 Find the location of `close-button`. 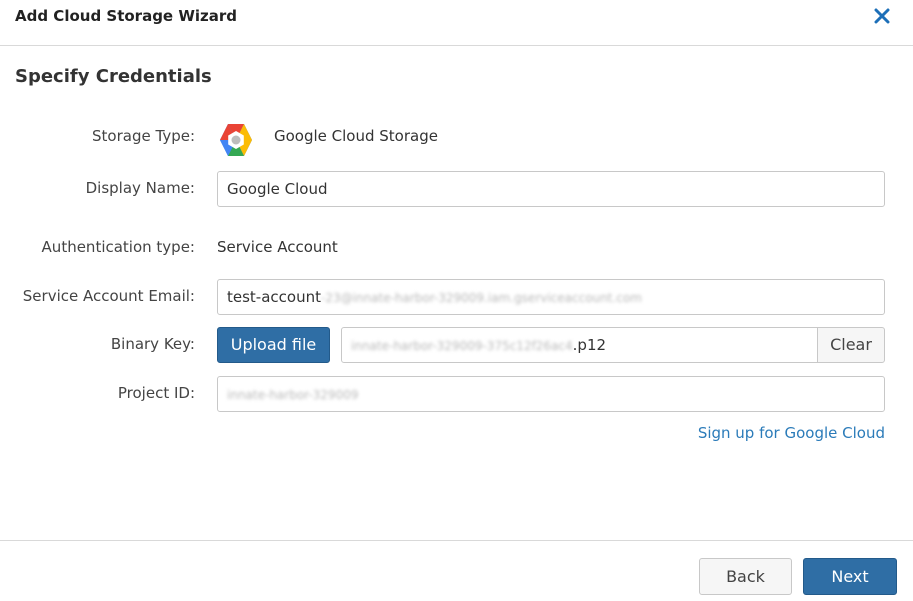

close-button is located at coordinates (882, 16).